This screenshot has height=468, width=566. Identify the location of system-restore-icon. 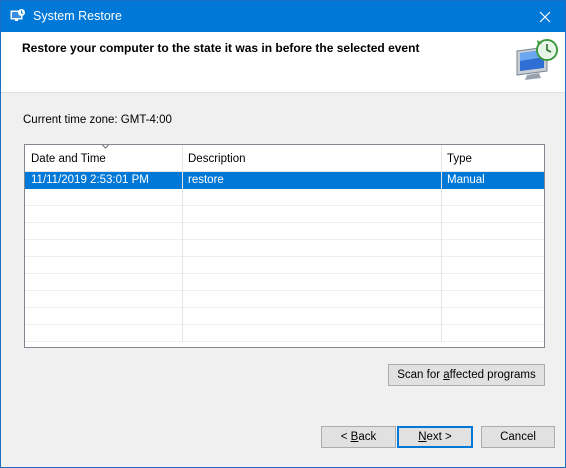
(17, 15).